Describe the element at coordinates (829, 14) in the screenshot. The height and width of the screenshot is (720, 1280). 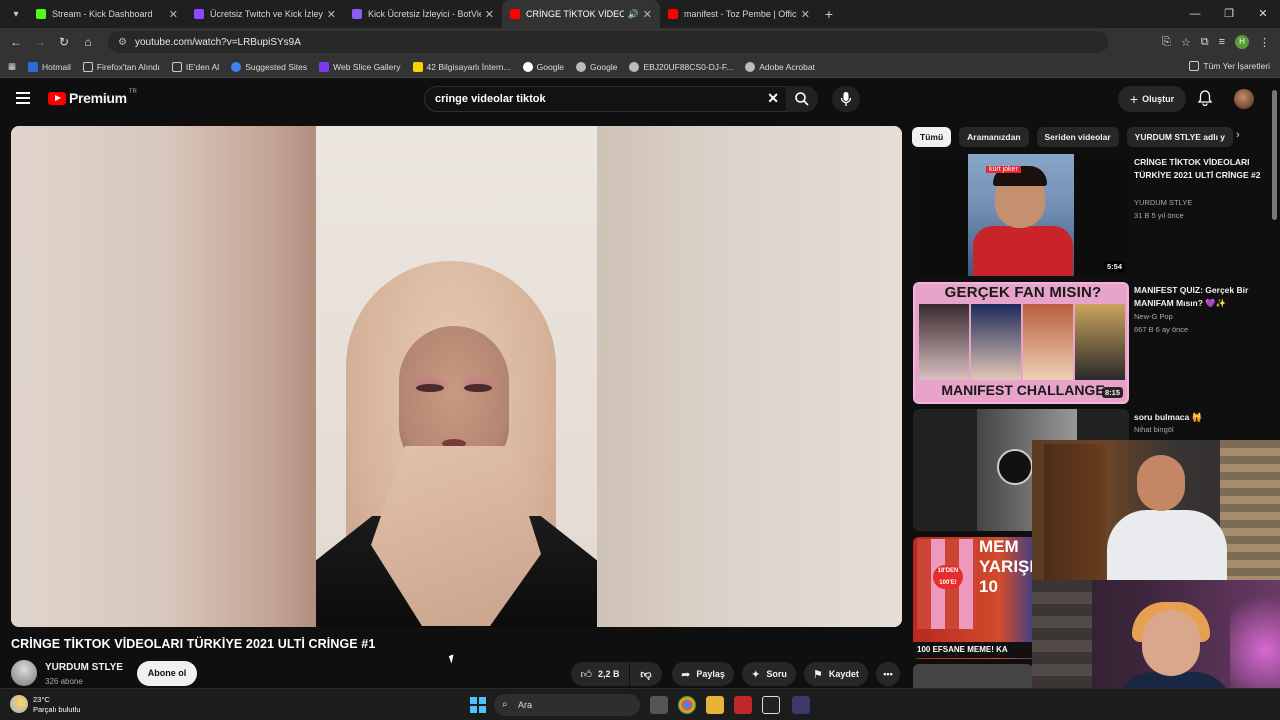
I see `new-tab-button: +` at that location.